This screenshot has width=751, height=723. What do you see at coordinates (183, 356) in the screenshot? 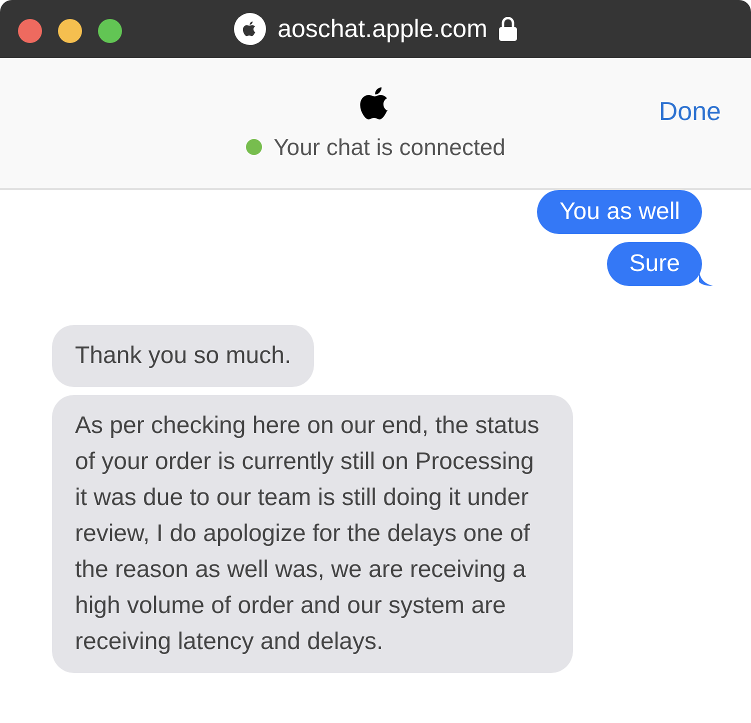
I see `message-bubble: Thank you so much.` at bounding box center [183, 356].